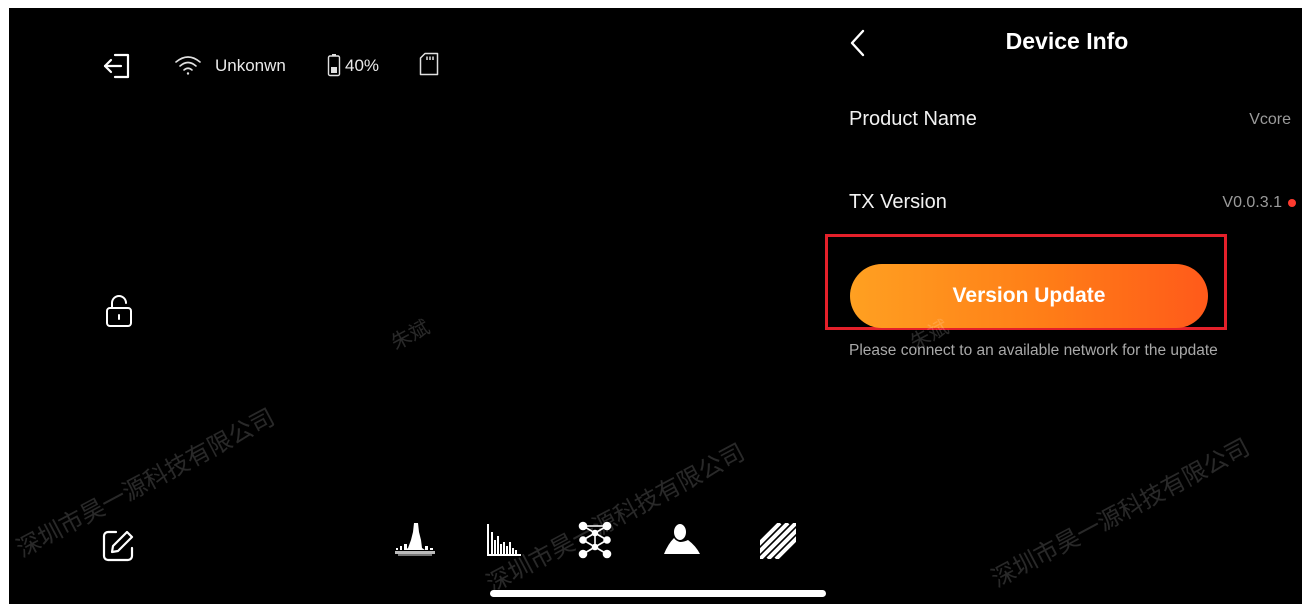 This screenshot has width=1311, height=604. I want to click on tx-version-value: V0.0.3.1, so click(1252, 202).